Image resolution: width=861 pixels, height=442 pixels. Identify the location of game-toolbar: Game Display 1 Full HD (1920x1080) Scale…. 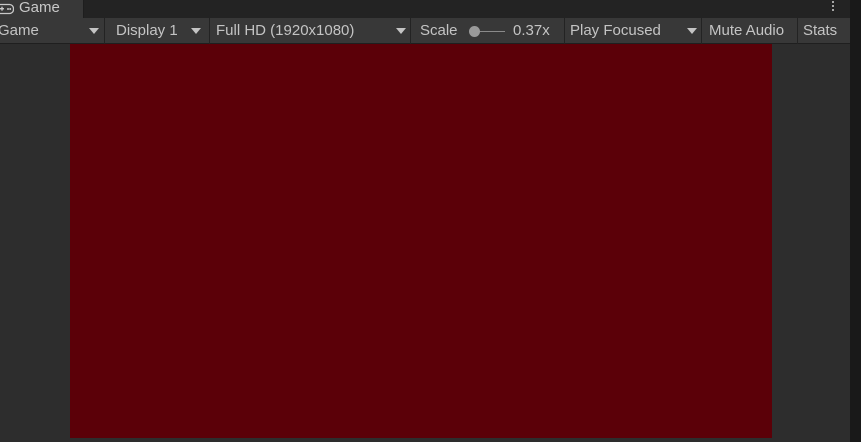
(425, 31).